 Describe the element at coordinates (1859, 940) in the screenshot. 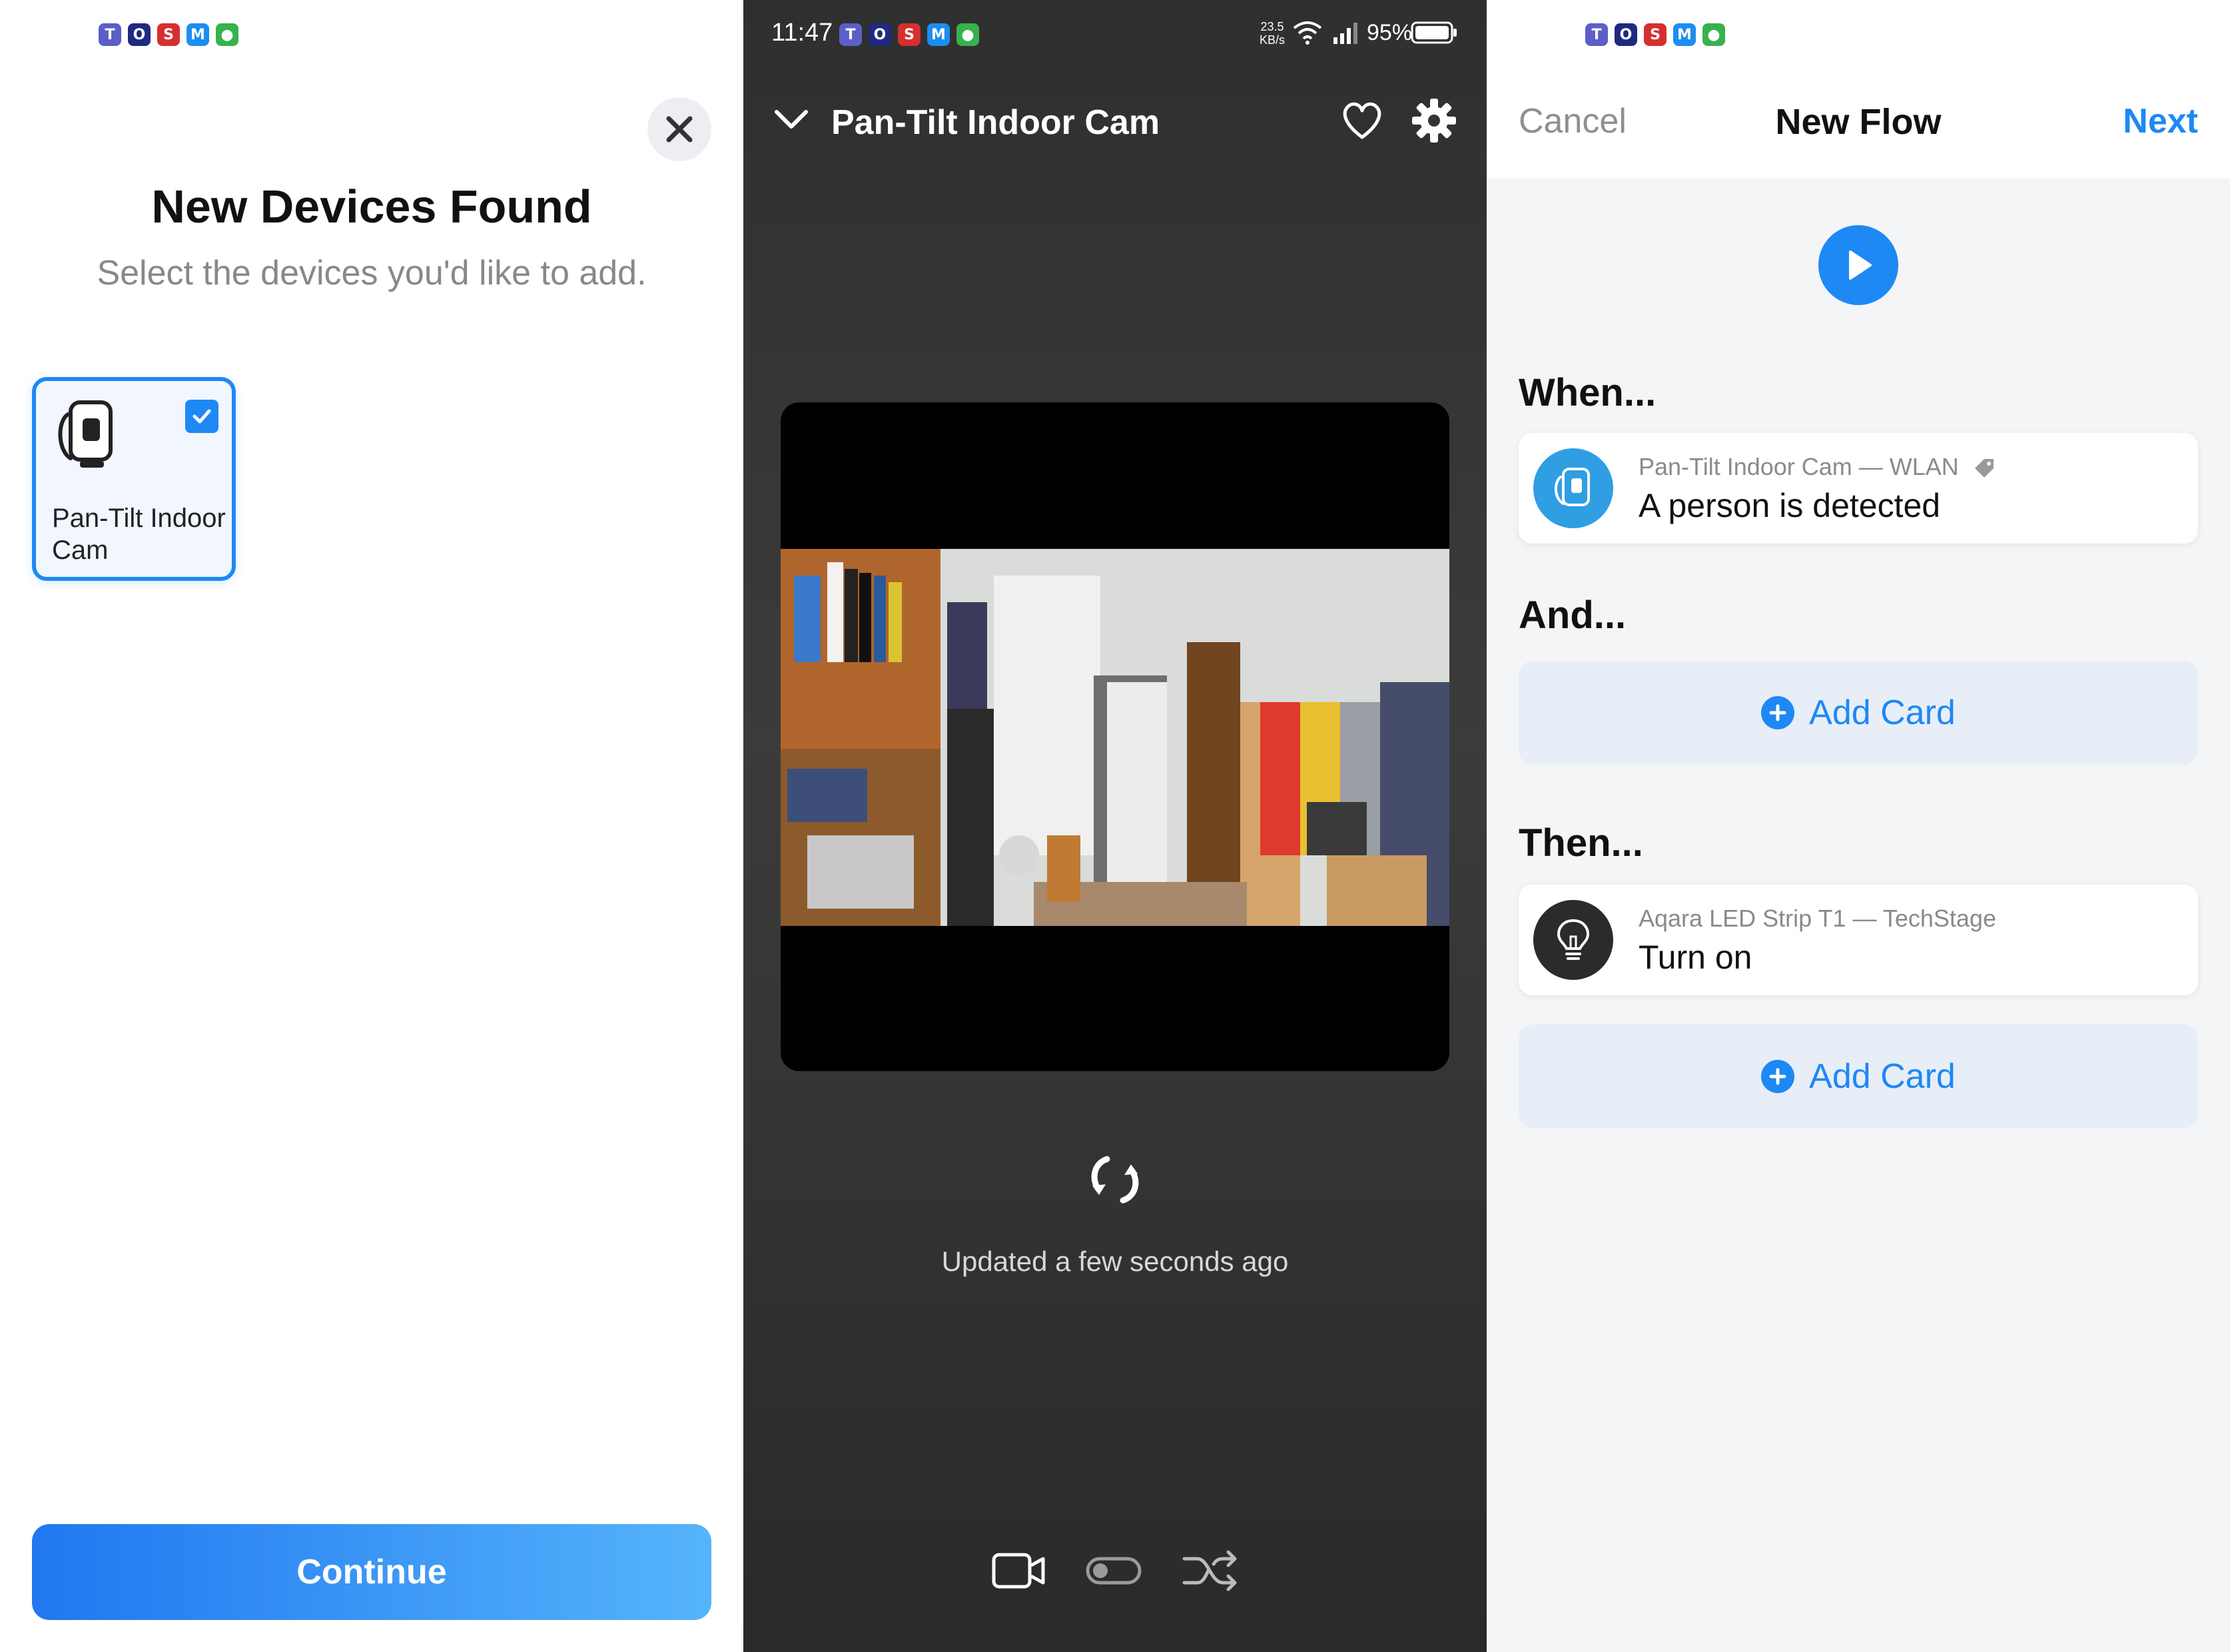

I see `then-action-card: Aqara LED Strip T1 — TechStage Turn on` at that location.